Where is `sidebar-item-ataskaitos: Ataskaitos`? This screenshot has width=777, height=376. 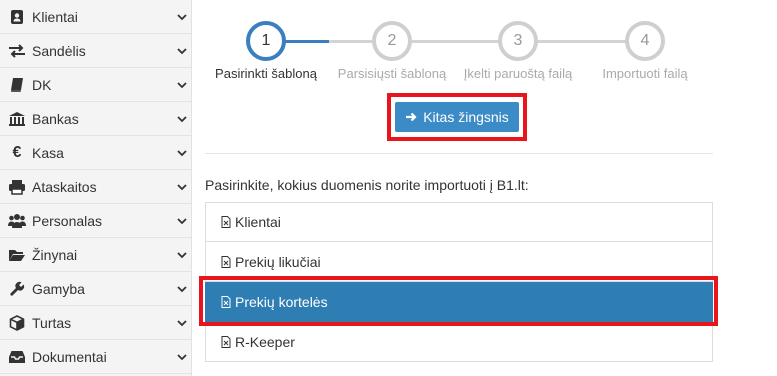 sidebar-item-ataskaitos: Ataskaitos is located at coordinates (95, 187).